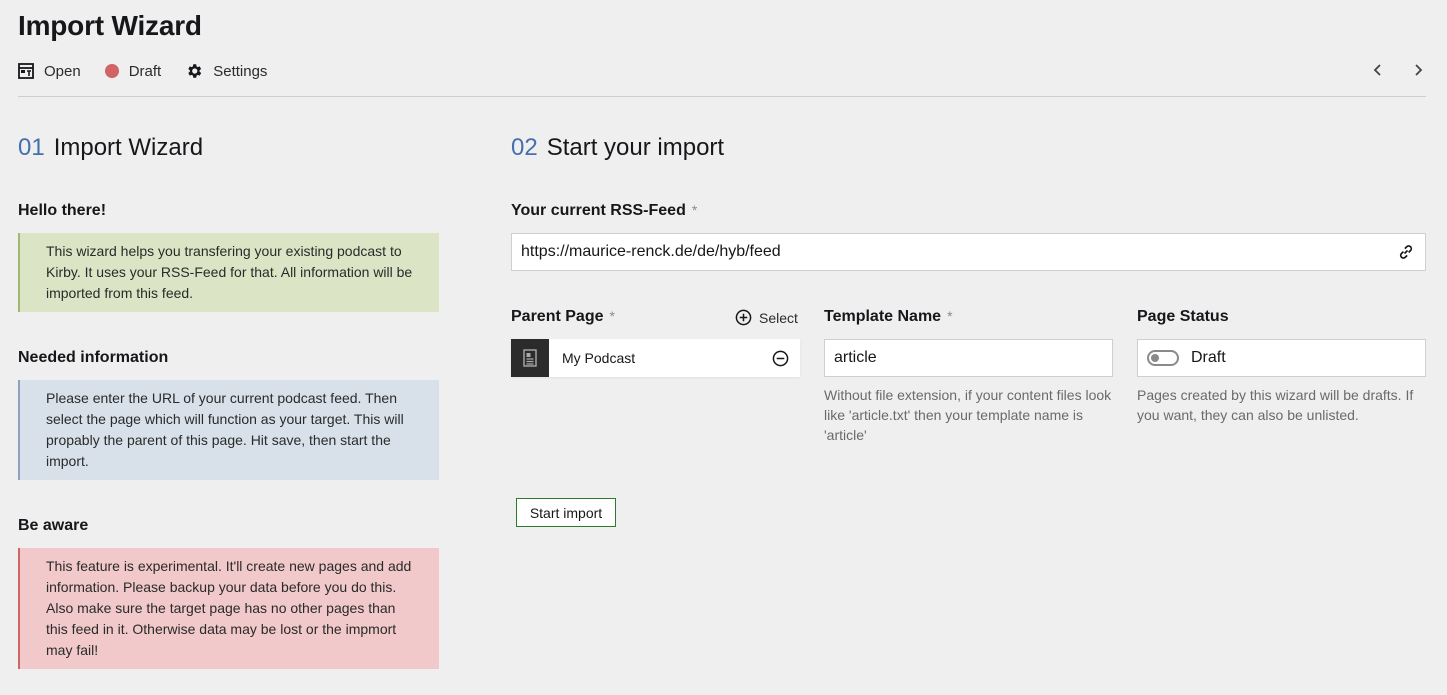 The image size is (1447, 695). I want to click on status-button: Draft, so click(133, 71).